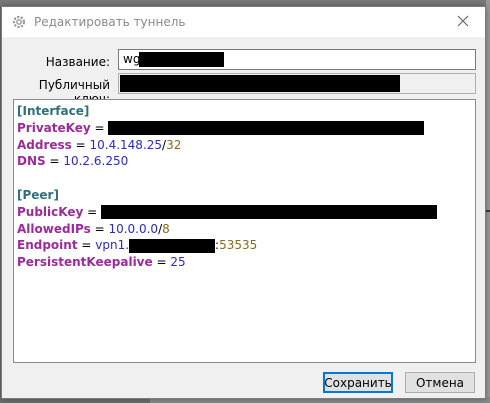 The height and width of the screenshot is (403, 490). Describe the element at coordinates (440, 382) in the screenshot. I see `cancel-button: Отмена` at that location.